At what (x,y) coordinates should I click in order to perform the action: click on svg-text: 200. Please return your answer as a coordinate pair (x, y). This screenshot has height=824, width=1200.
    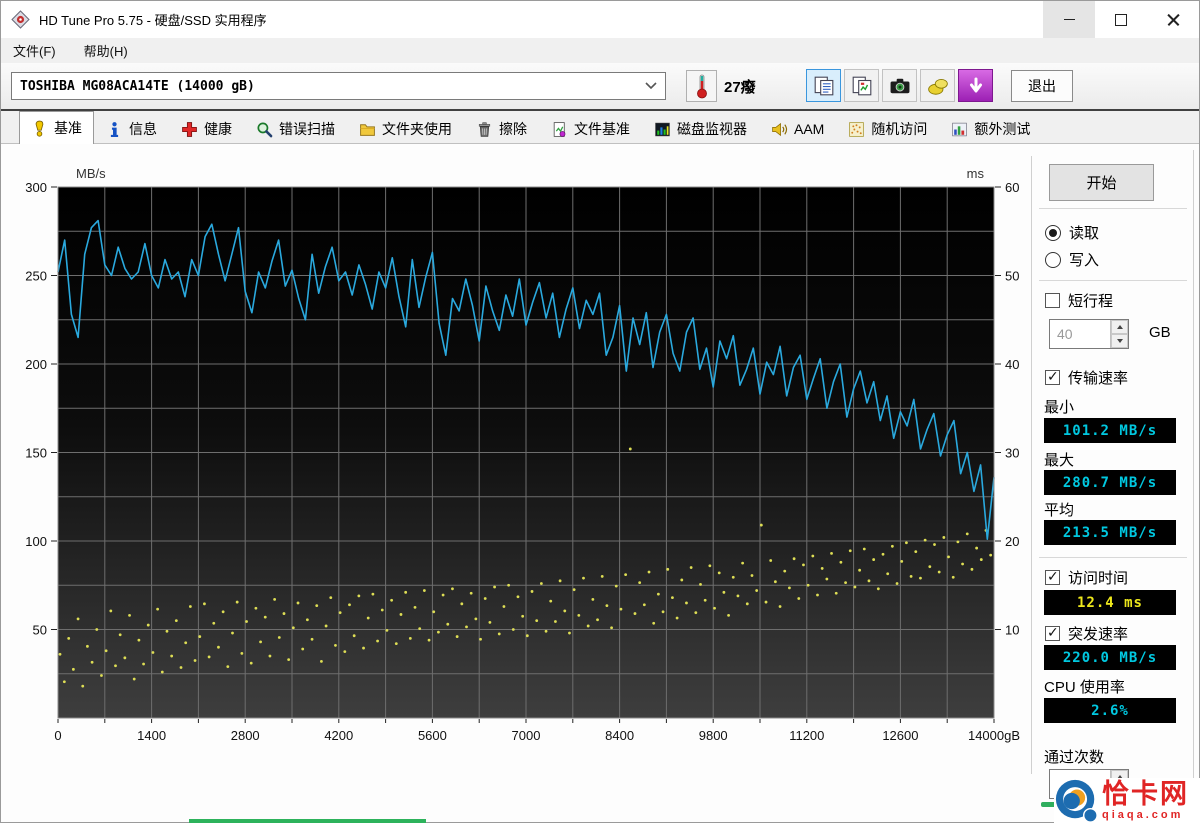
    Looking at the image, I should click on (36, 364).